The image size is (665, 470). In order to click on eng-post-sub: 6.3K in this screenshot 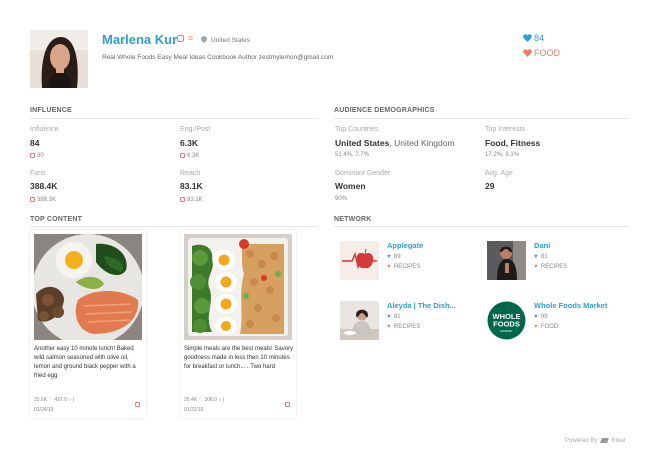, I will do `click(189, 156)`.